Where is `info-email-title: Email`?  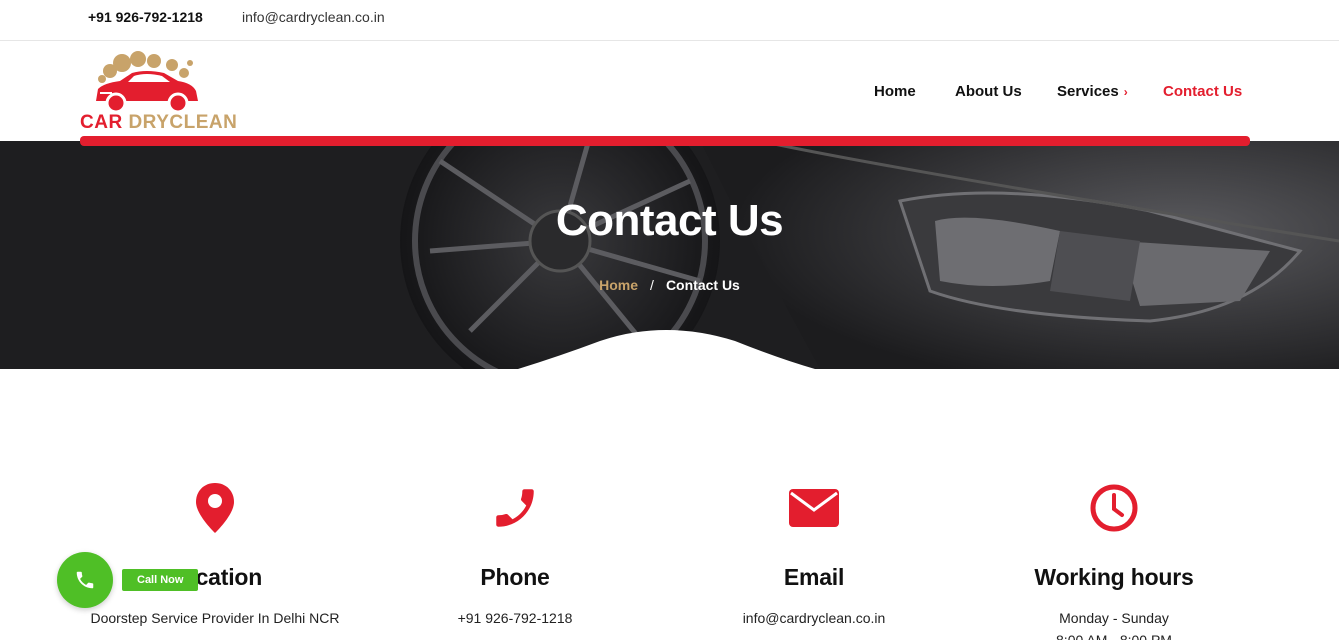
info-email-title: Email is located at coordinates (814, 577).